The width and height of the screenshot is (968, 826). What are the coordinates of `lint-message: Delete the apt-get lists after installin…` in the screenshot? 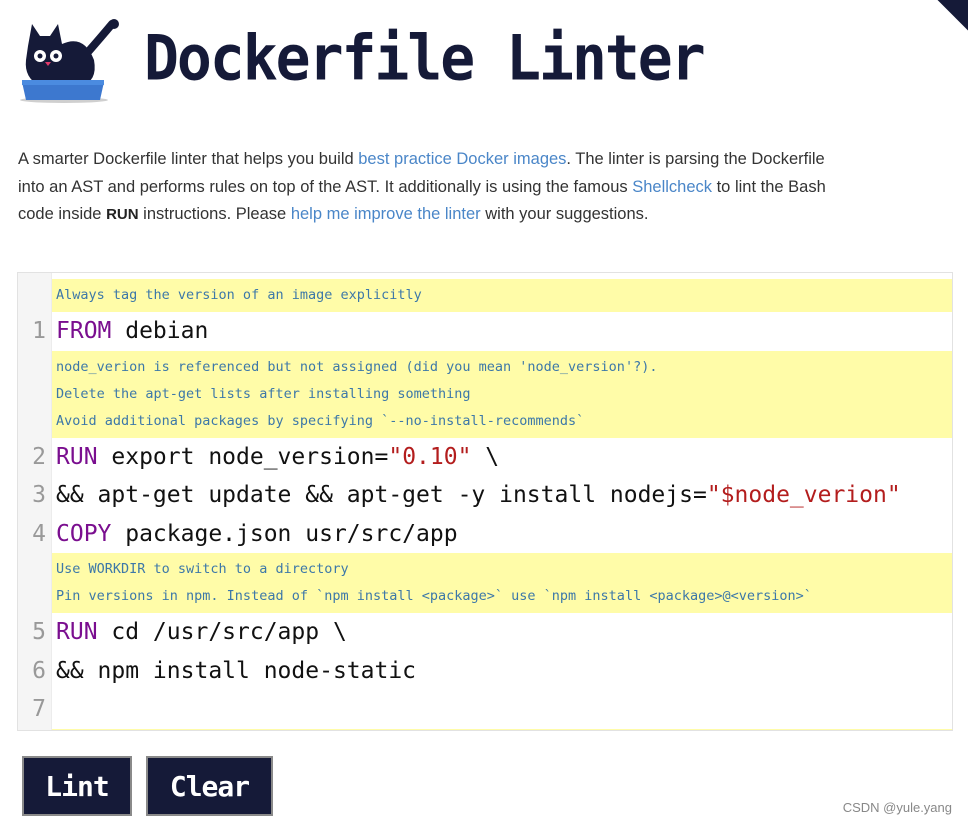 It's located at (502, 394).